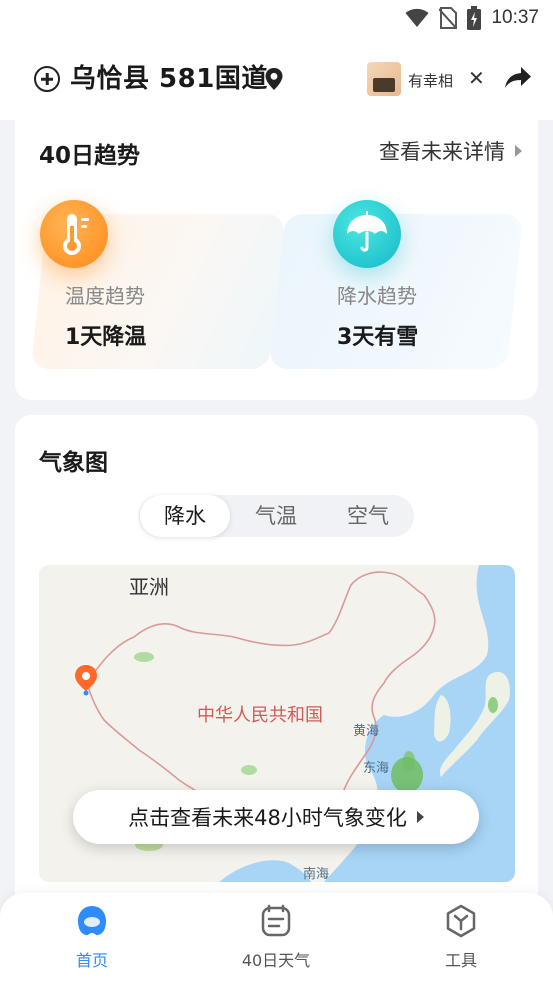 The image size is (553, 983). What do you see at coordinates (368, 516) in the screenshot?
I see `tab-air-quality: 空气` at bounding box center [368, 516].